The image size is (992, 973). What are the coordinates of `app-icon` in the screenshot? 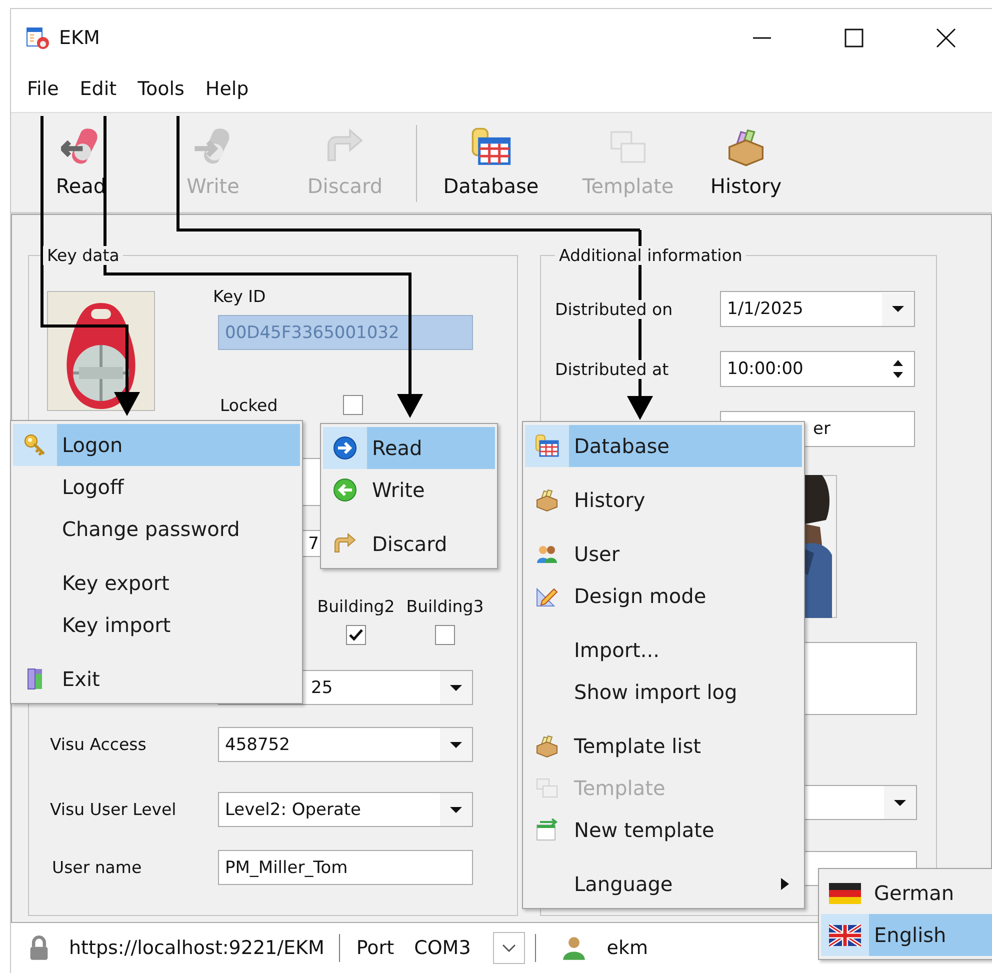 It's located at (38, 38).